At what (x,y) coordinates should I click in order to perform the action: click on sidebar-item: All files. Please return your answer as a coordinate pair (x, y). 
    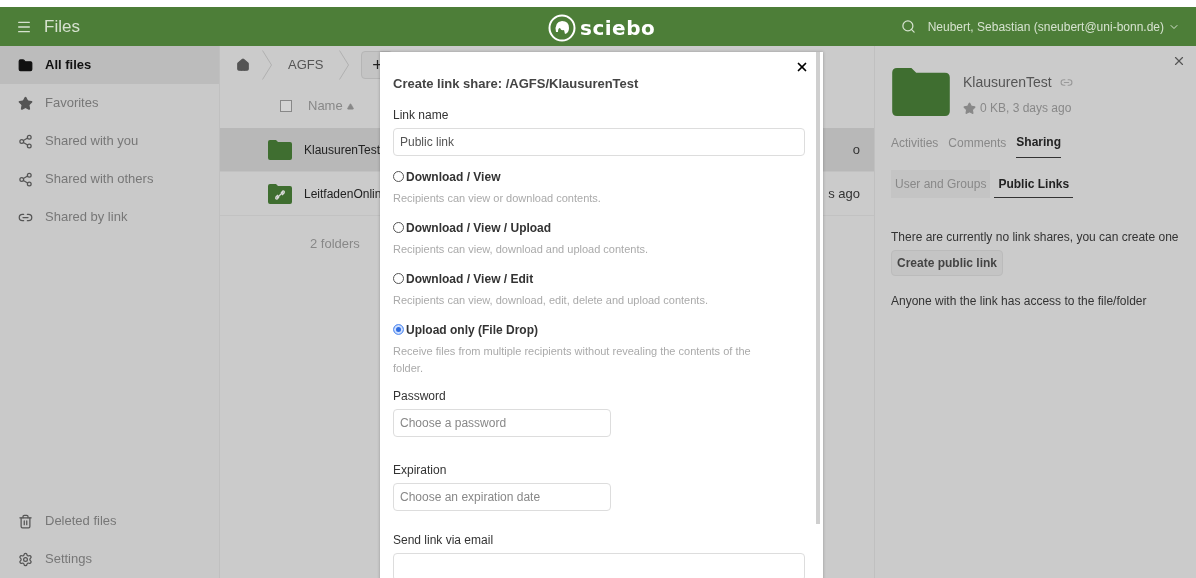
    Looking at the image, I should click on (109, 65).